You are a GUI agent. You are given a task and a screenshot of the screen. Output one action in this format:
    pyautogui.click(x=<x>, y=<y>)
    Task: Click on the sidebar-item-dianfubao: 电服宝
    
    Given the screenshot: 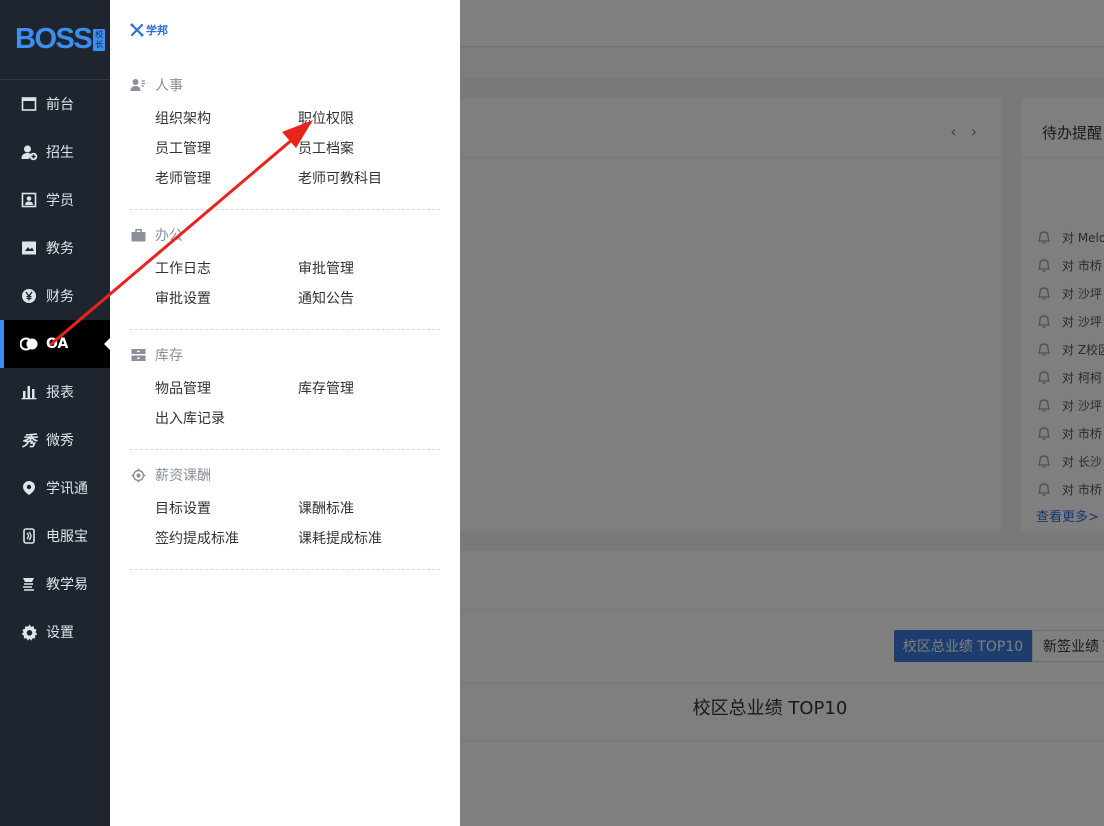 What is the action you would take?
    pyautogui.click(x=55, y=536)
    